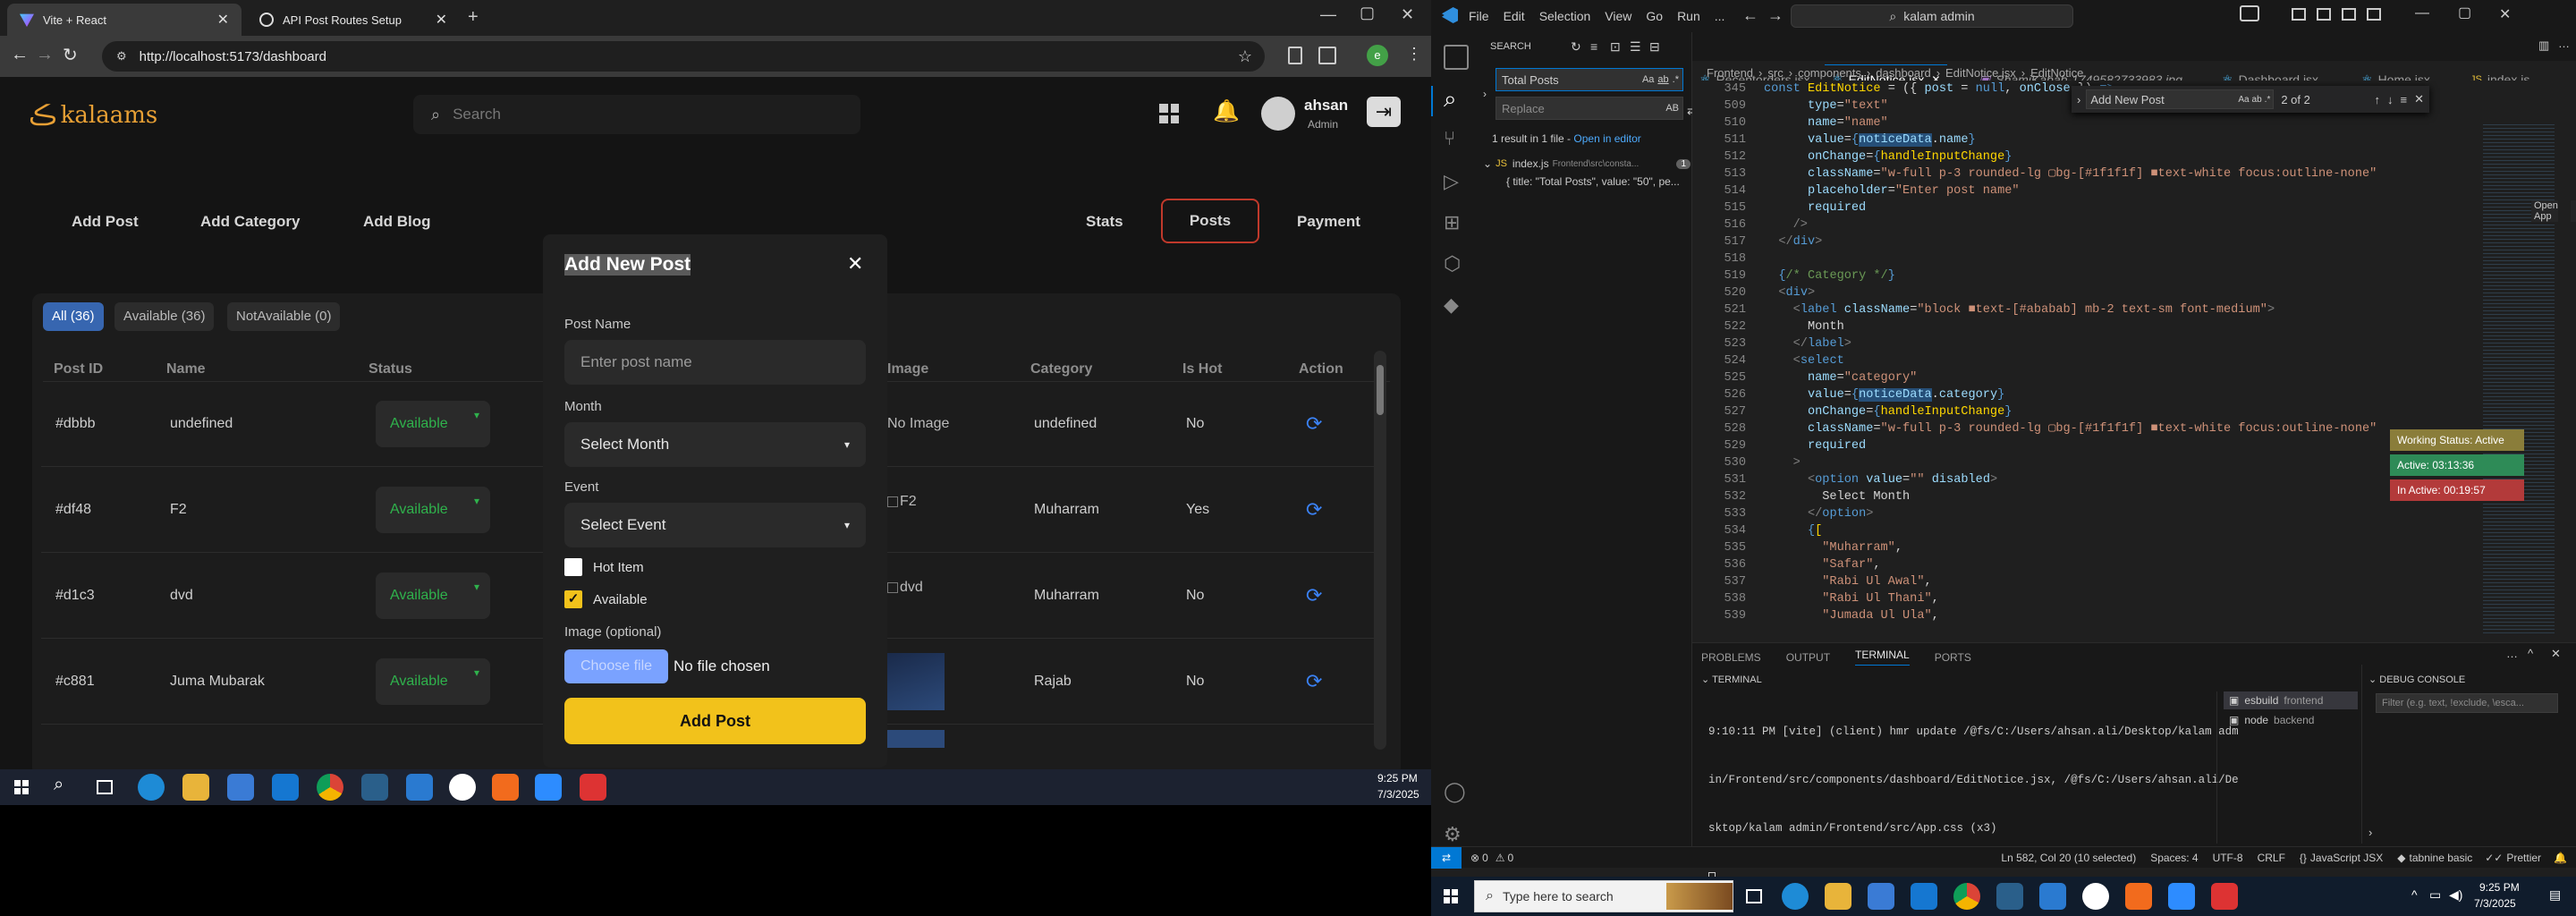 The height and width of the screenshot is (916, 2576). What do you see at coordinates (2068, 858) in the screenshot?
I see `cursor-position: Ln 582, Col 20 (10 selected)` at bounding box center [2068, 858].